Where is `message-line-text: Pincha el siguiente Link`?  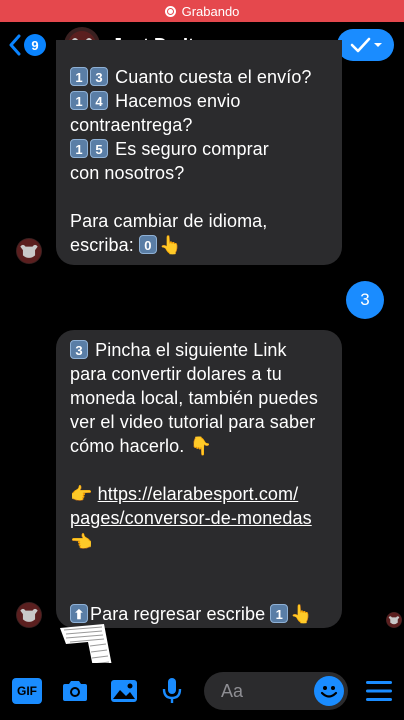
message-line-text: Pincha el siguiente Link is located at coordinates (191, 350).